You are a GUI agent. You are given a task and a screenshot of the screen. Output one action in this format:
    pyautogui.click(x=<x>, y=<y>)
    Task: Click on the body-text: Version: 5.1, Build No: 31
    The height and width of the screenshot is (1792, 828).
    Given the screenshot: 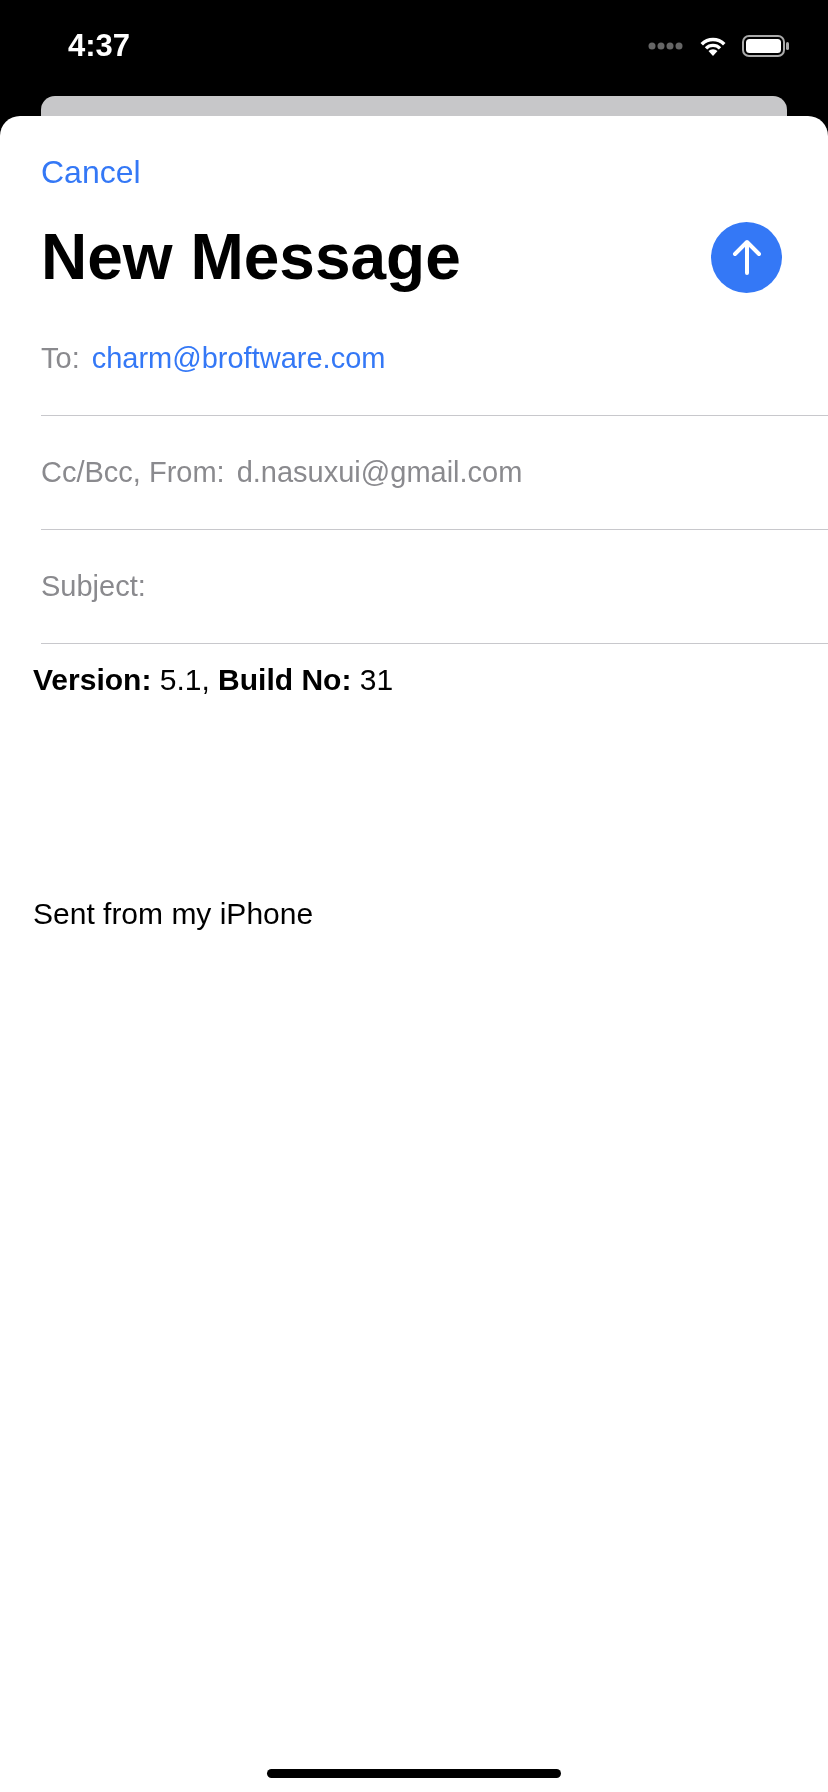 What is the action you would take?
    pyautogui.click(x=214, y=680)
    